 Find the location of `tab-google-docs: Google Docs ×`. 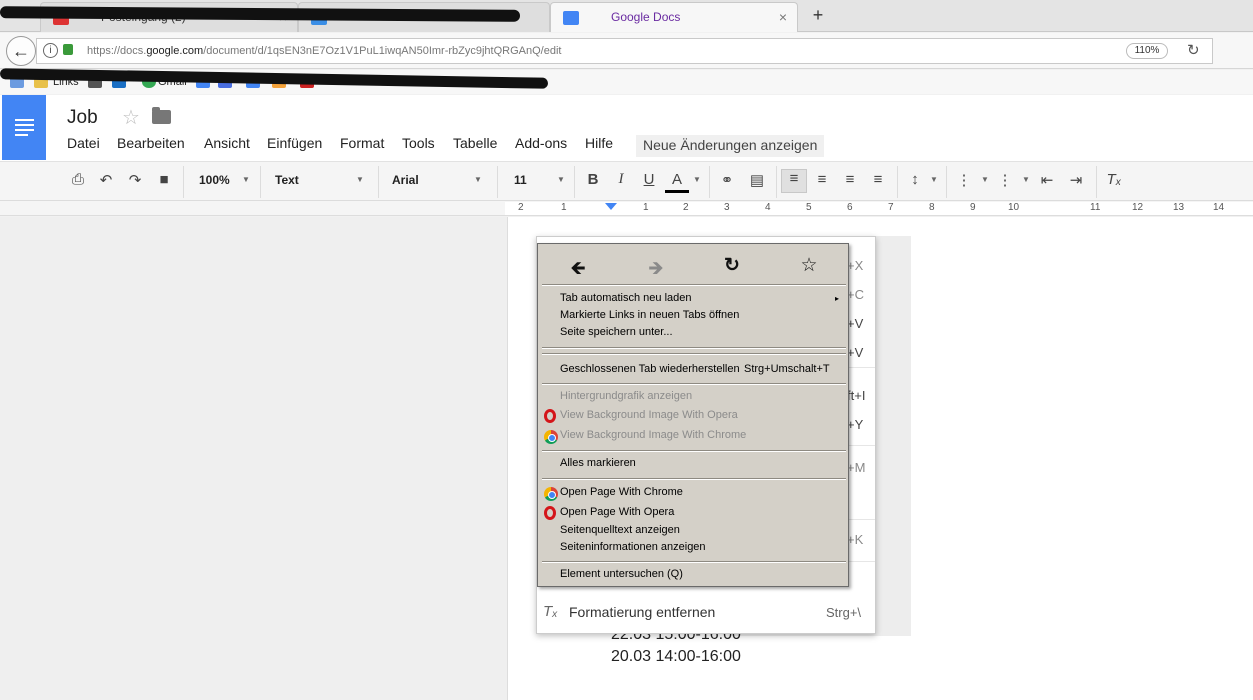

tab-google-docs: Google Docs × is located at coordinates (674, 17).